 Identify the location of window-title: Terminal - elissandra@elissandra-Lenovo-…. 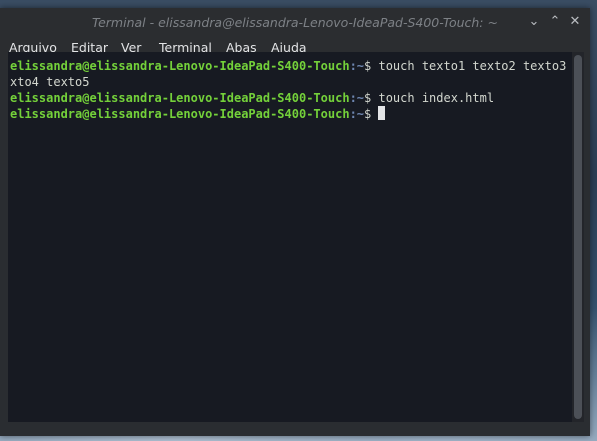
(295, 22).